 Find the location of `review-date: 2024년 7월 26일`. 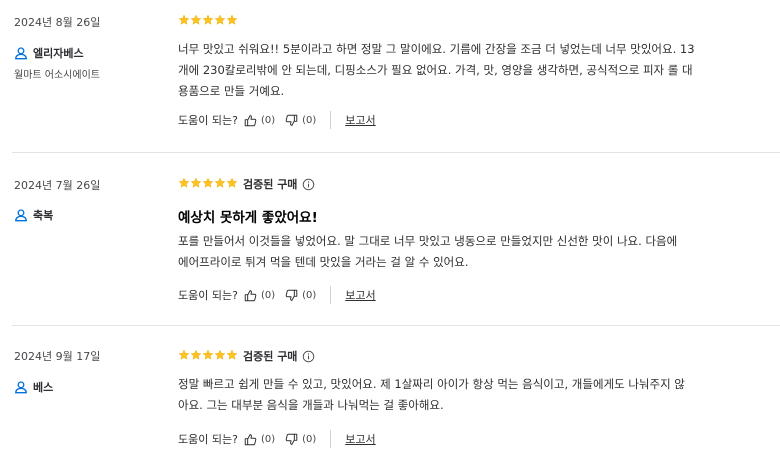

review-date: 2024년 7월 26일 is located at coordinates (57, 185).